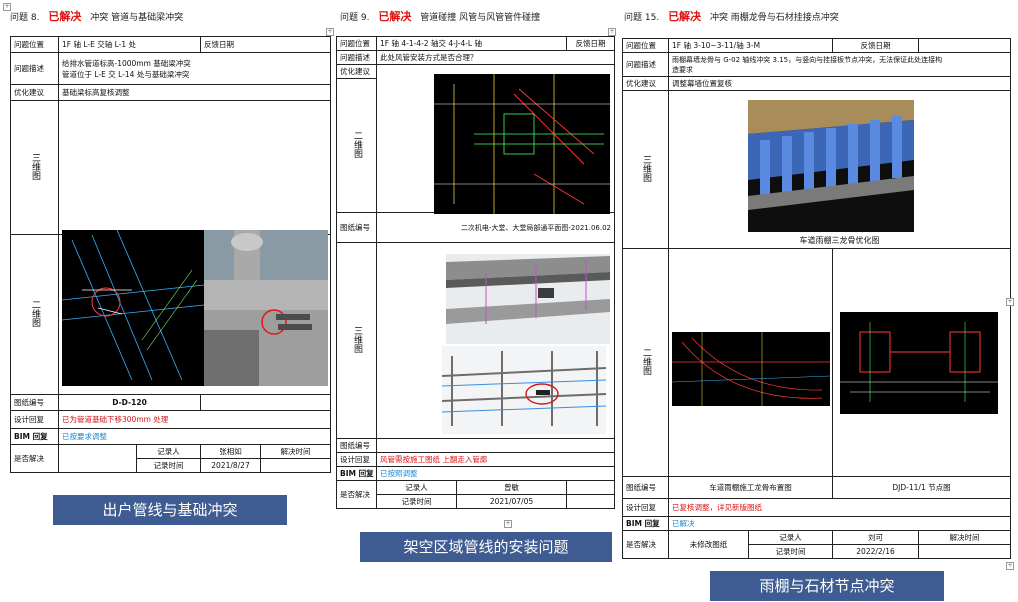  What do you see at coordinates (495, 57) in the screenshot?
I see `description-value: 此处风管安装方式是否合理？` at bounding box center [495, 57].